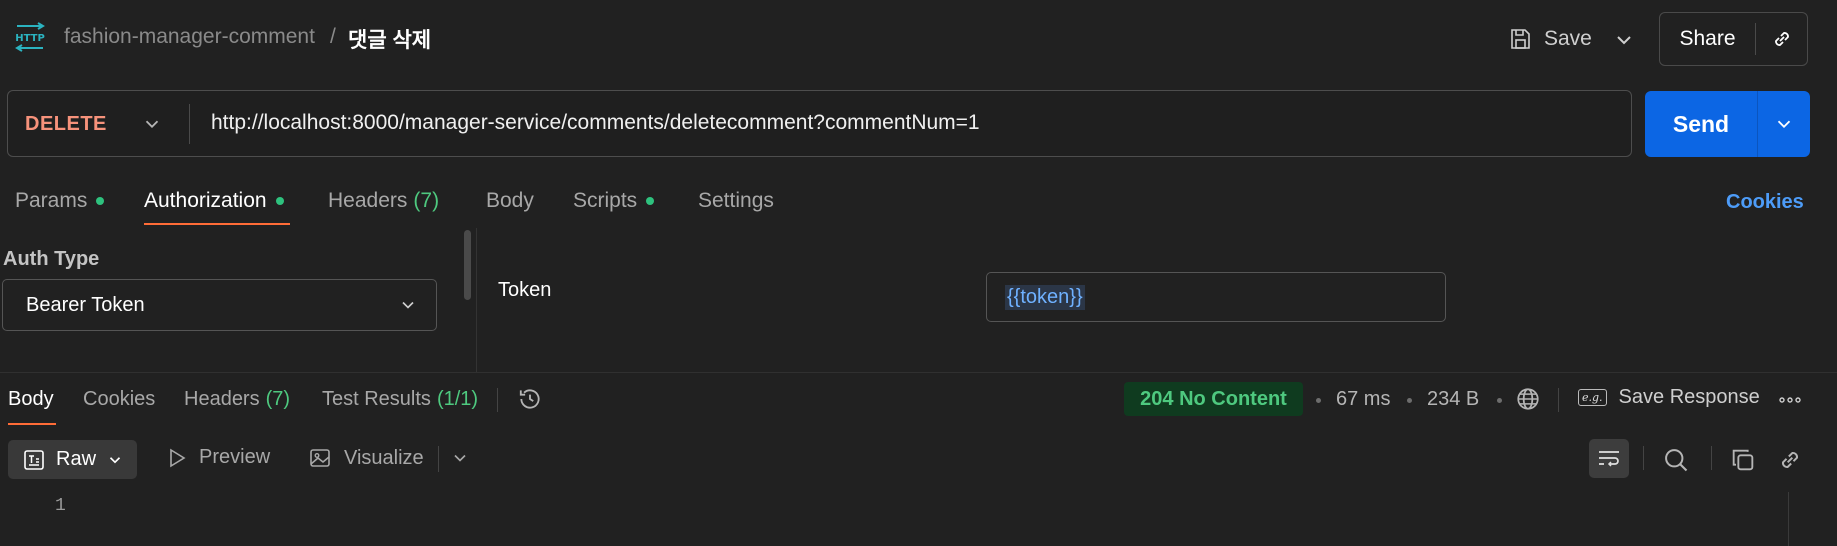 The height and width of the screenshot is (546, 1837). What do you see at coordinates (1676, 460) in the screenshot?
I see `search-icon` at bounding box center [1676, 460].